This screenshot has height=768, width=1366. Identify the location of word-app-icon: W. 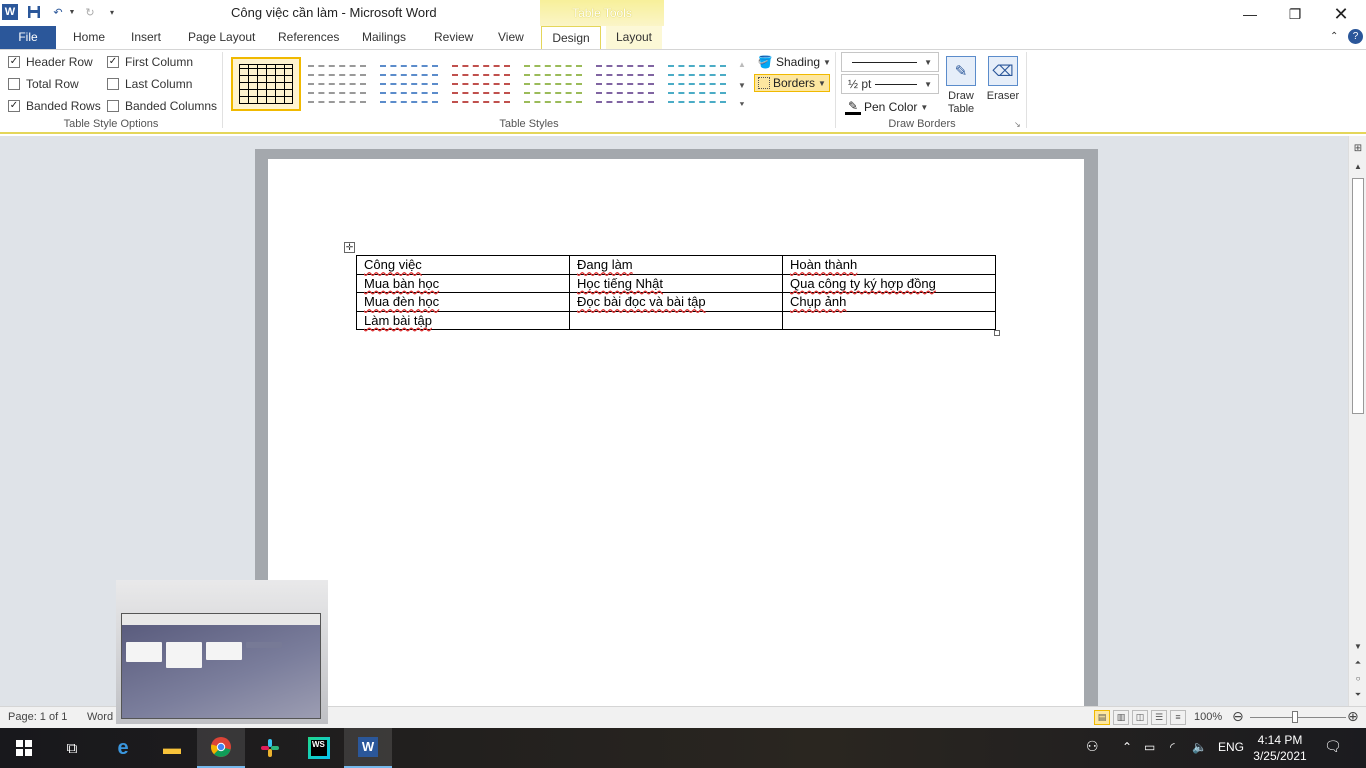
(10, 12).